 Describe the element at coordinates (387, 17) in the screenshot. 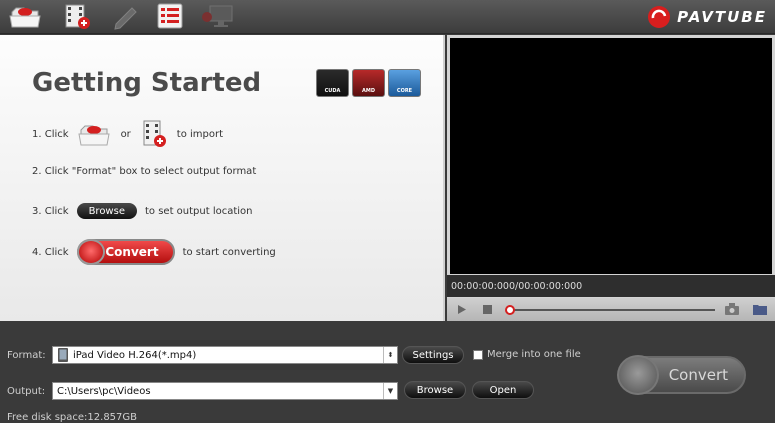

I see `toolbar: PAVTUBE` at that location.